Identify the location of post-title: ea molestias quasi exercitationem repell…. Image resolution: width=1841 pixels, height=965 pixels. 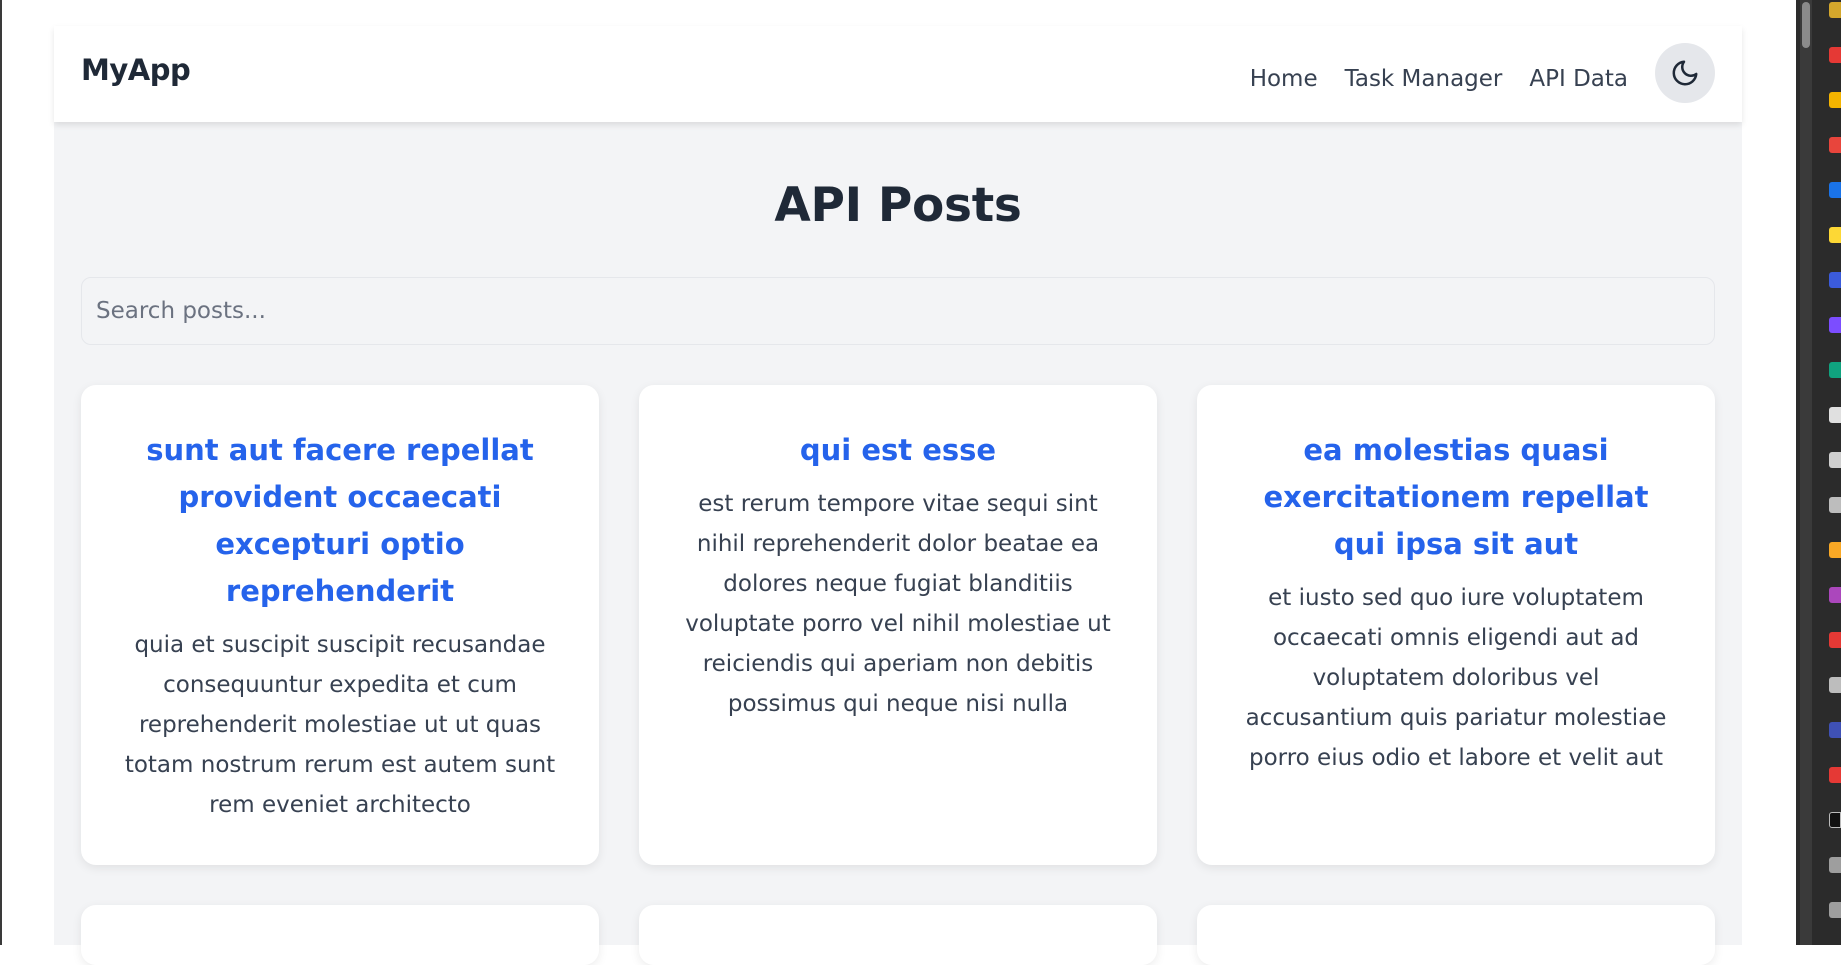
(1456, 497).